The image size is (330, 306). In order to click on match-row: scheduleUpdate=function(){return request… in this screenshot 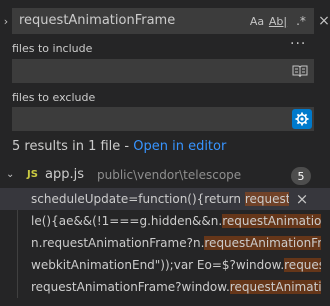, I will do `click(165, 199)`.